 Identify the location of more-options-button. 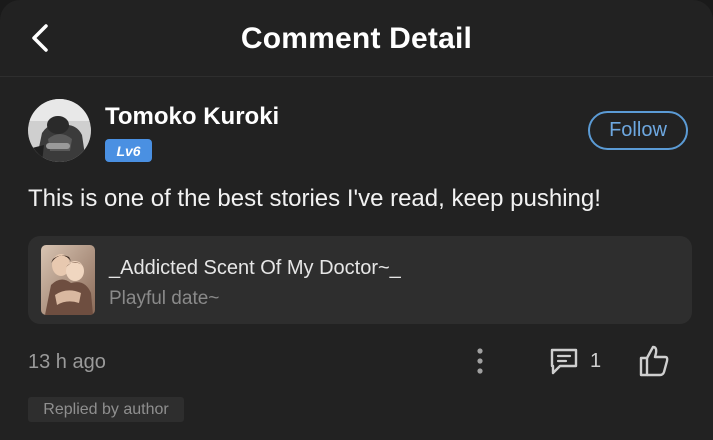
(480, 361).